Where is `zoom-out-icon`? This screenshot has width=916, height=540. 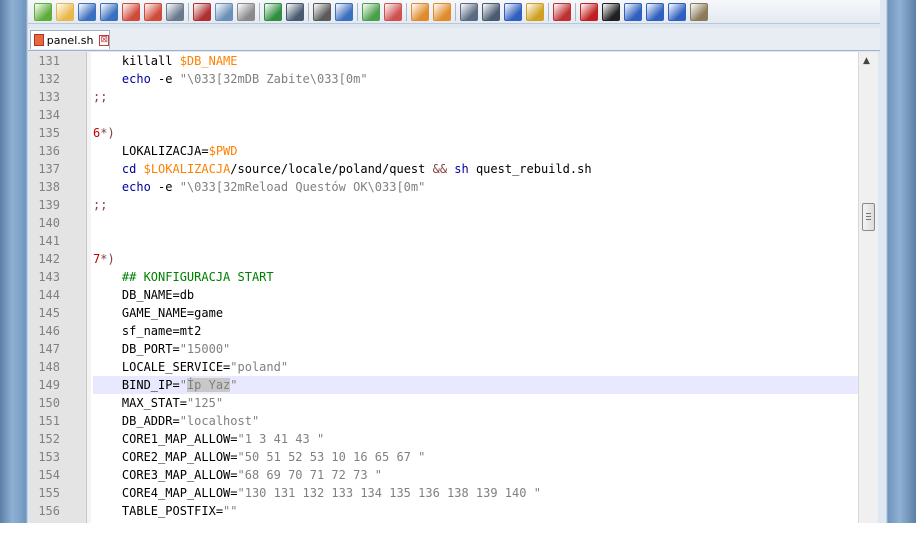
zoom-out-icon is located at coordinates (393, 11).